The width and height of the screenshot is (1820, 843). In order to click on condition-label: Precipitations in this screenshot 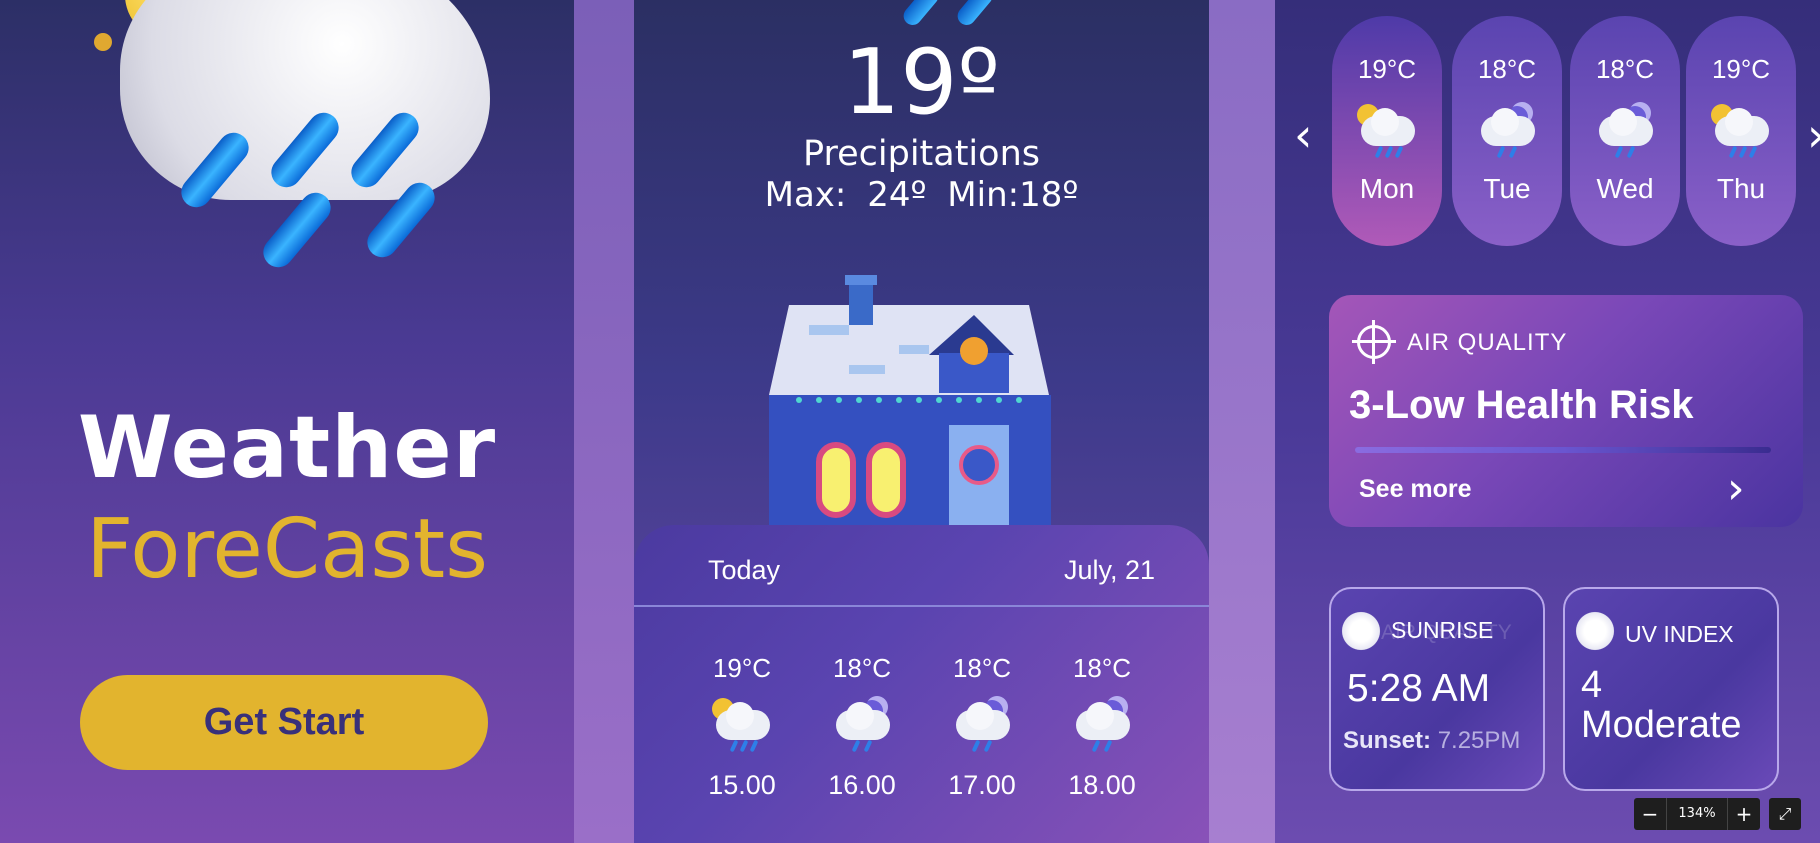, I will do `click(921, 154)`.